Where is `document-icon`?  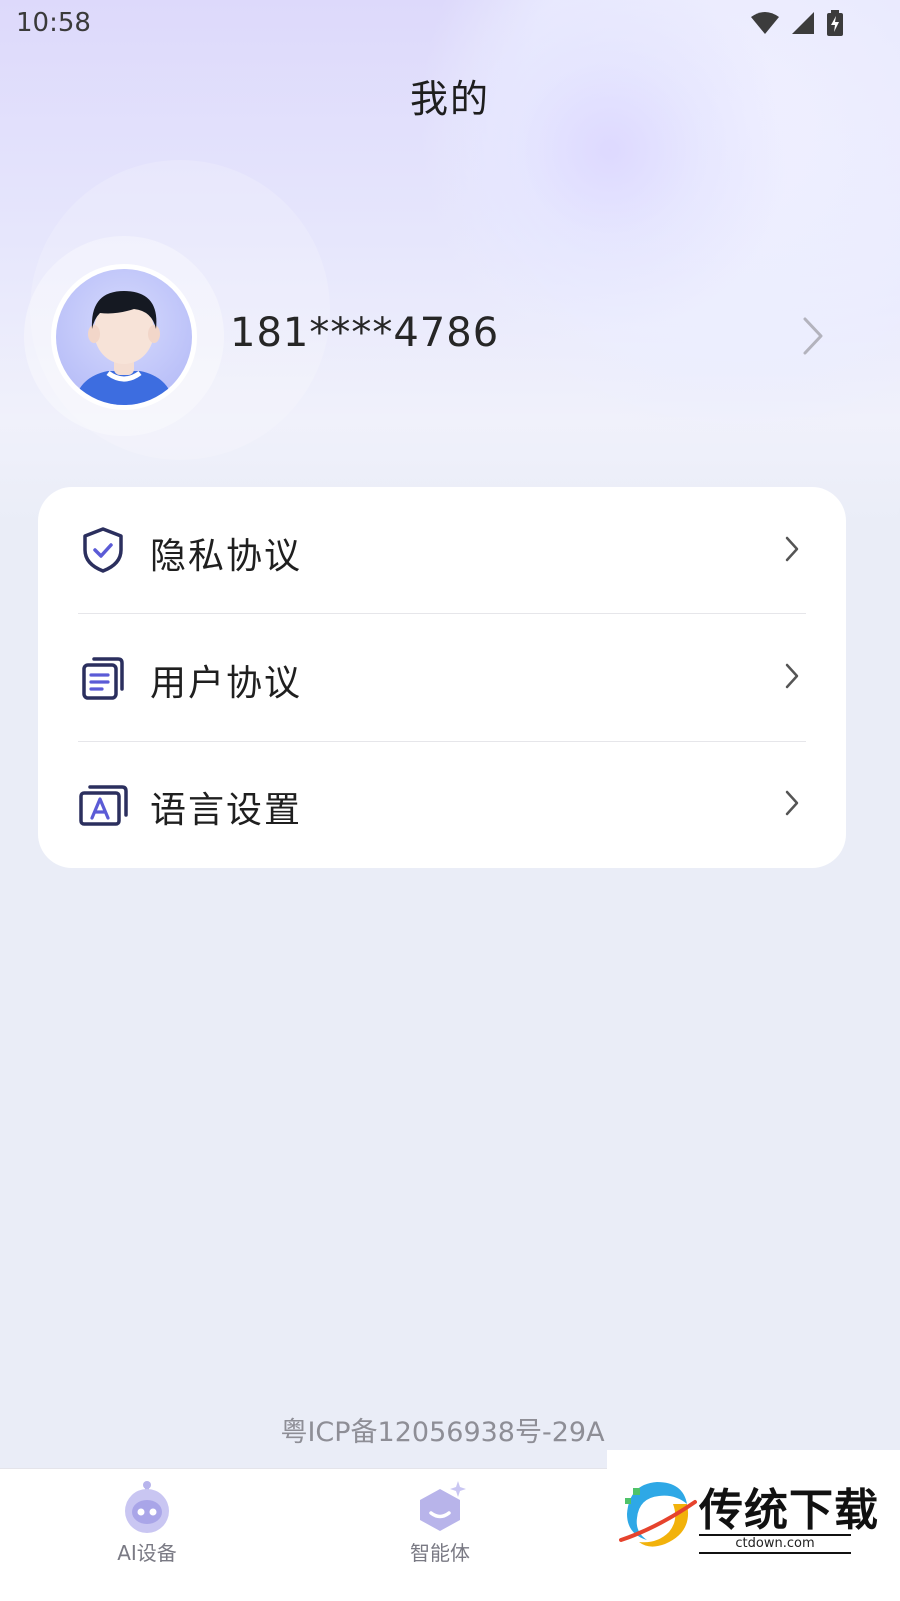 document-icon is located at coordinates (103, 678).